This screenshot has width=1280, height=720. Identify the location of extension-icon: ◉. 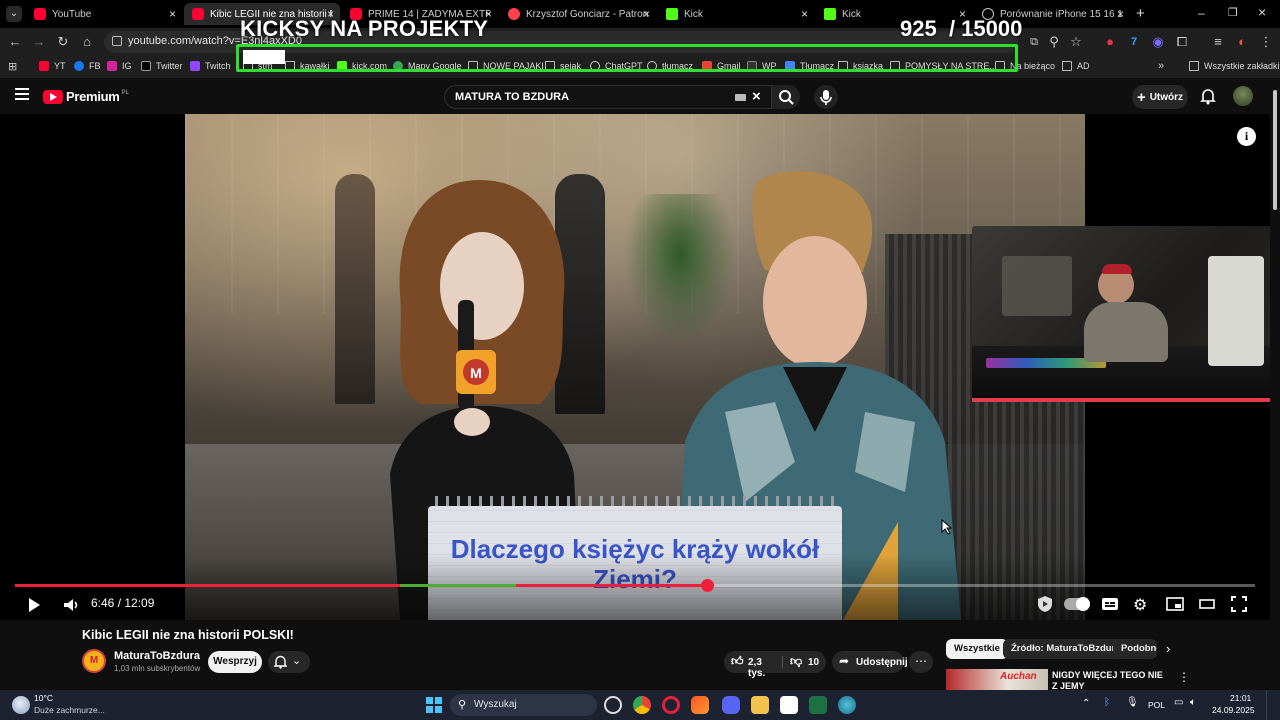
(1158, 42).